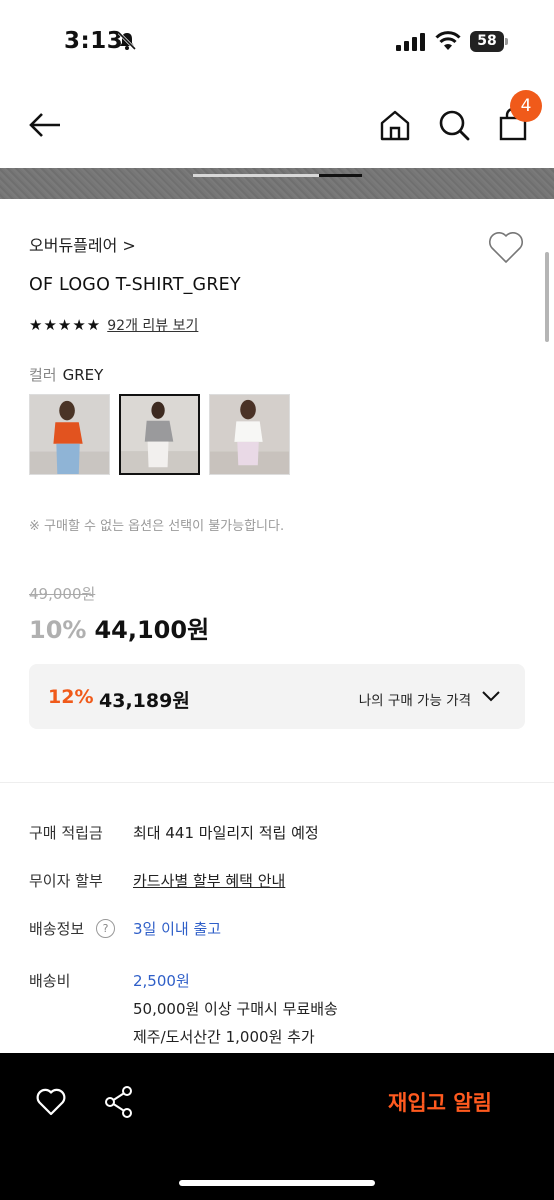 The image size is (554, 1200). I want to click on remote-area-note: 제주/도서산간 1,000원 추가, so click(224, 1037).